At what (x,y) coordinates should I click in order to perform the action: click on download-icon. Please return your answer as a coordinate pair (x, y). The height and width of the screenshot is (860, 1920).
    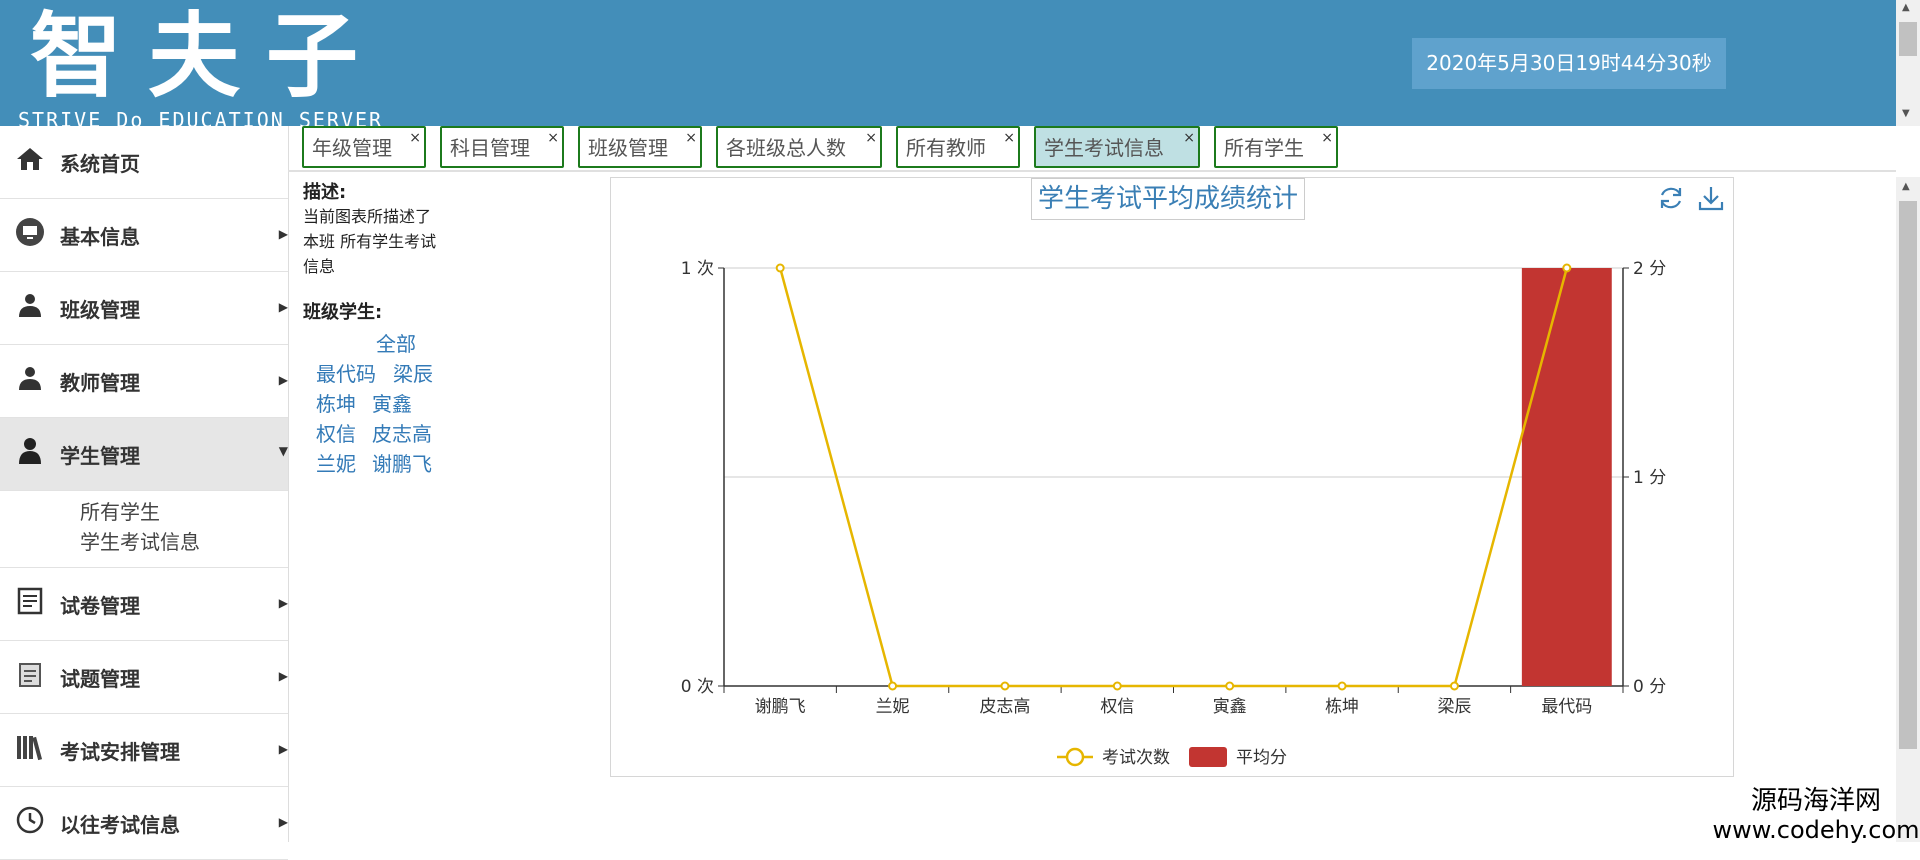
    Looking at the image, I should click on (1711, 201).